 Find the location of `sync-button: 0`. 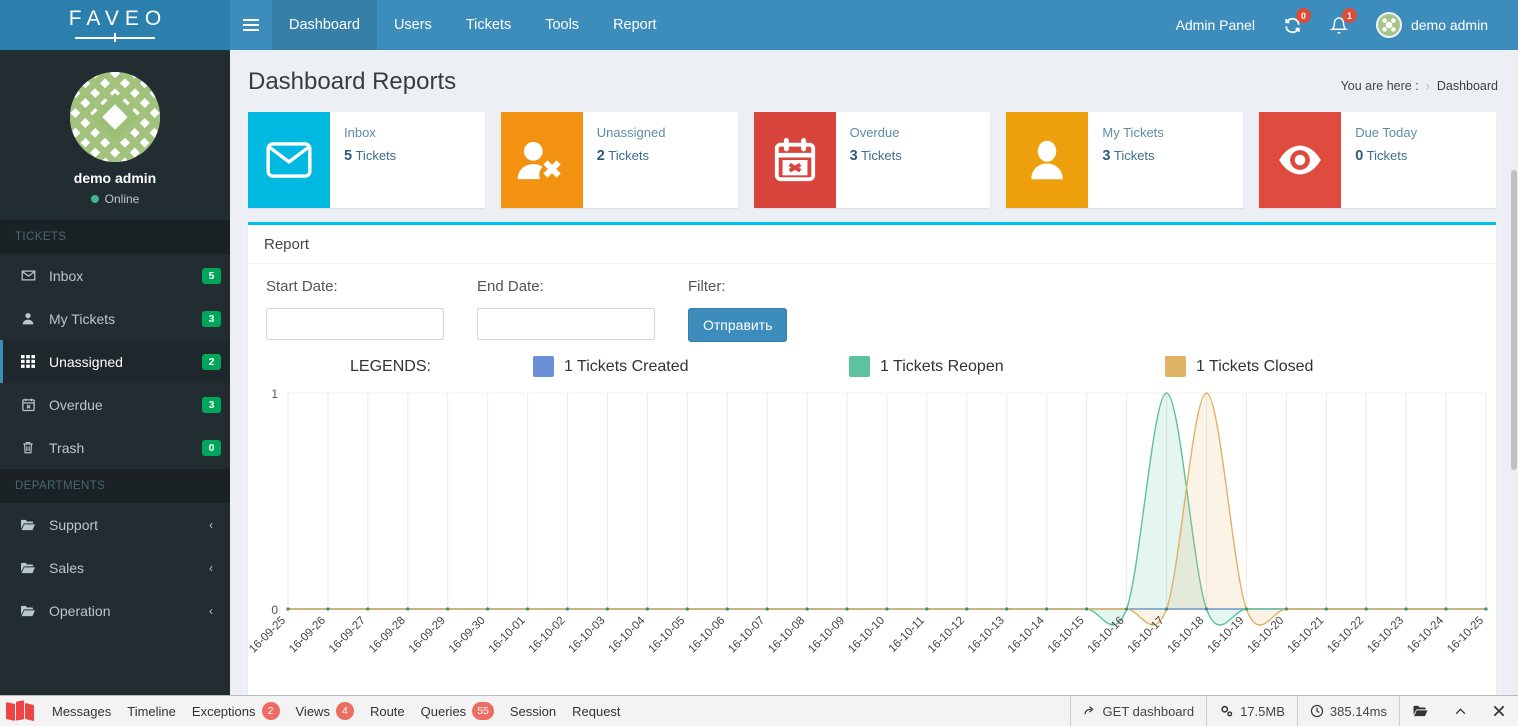

sync-button: 0 is located at coordinates (1292, 25).